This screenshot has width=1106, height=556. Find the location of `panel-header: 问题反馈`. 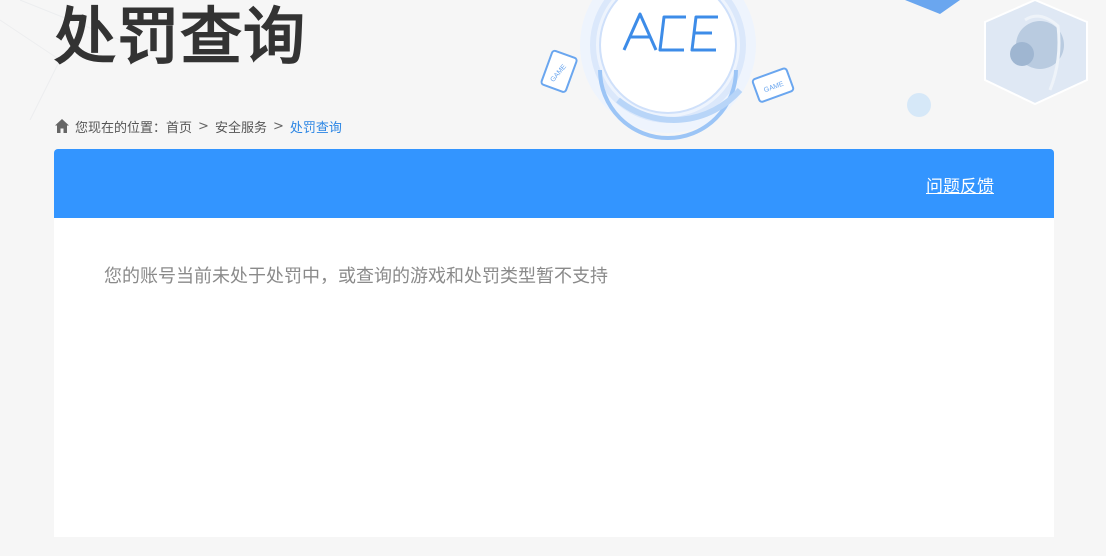

panel-header: 问题反馈 is located at coordinates (554, 183).